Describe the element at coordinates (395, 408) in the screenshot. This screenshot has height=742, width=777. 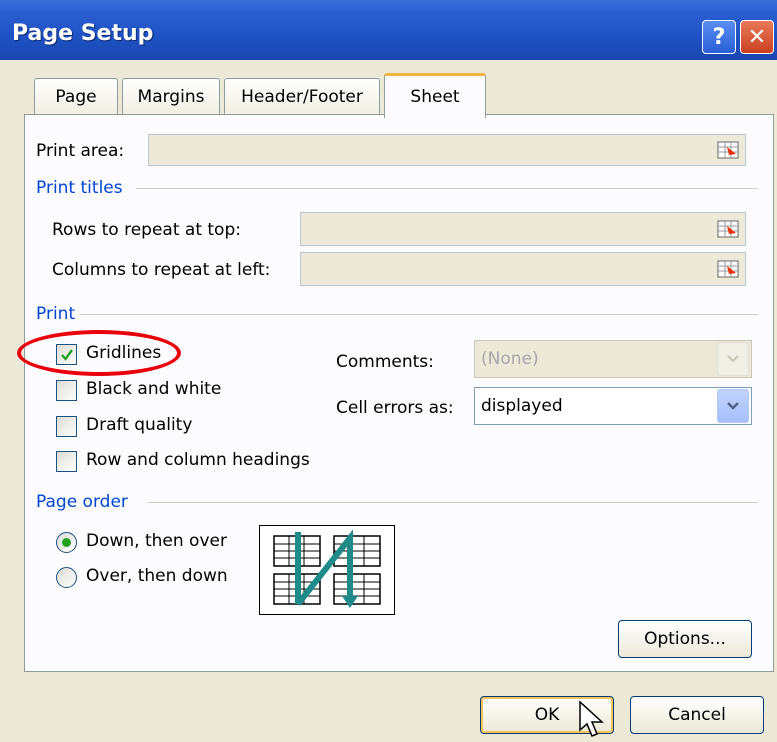
I see `cell-errors-label: Cell errors as:` at that location.